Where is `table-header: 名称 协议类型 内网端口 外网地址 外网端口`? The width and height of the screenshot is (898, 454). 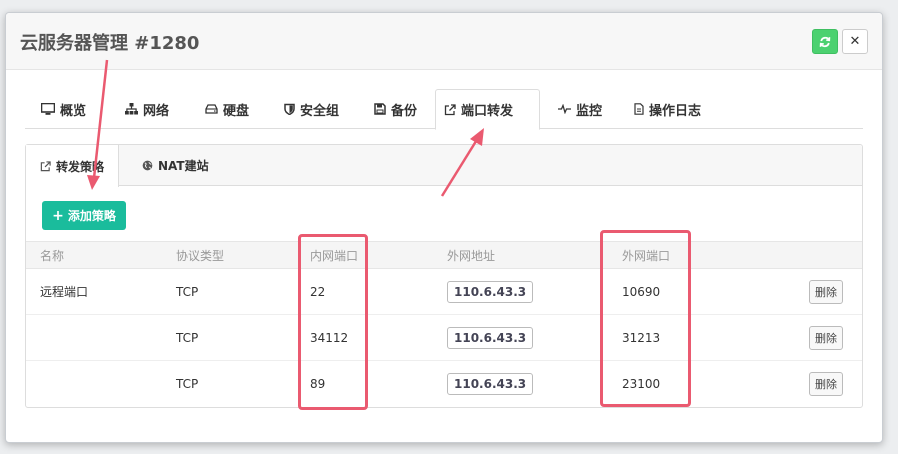 table-header: 名称 协议类型 内网端口 外网地址 外网端口 is located at coordinates (444, 255).